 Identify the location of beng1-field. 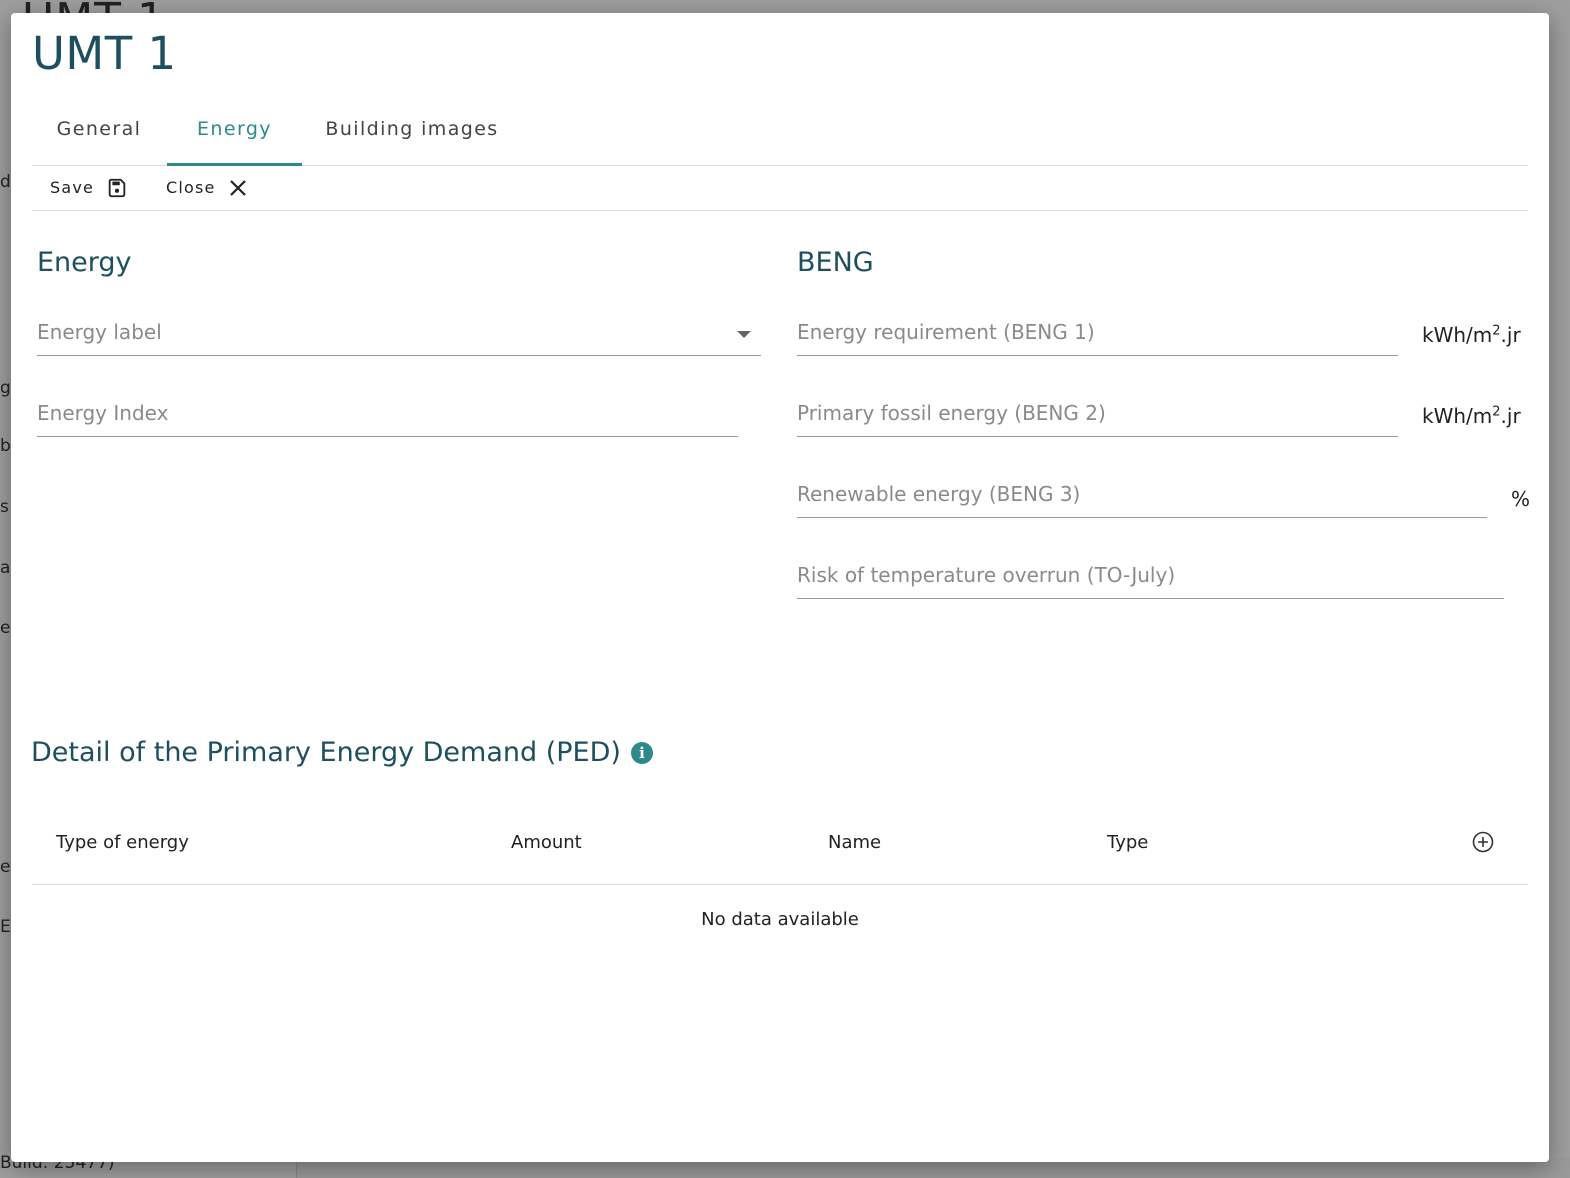
(1097, 333).